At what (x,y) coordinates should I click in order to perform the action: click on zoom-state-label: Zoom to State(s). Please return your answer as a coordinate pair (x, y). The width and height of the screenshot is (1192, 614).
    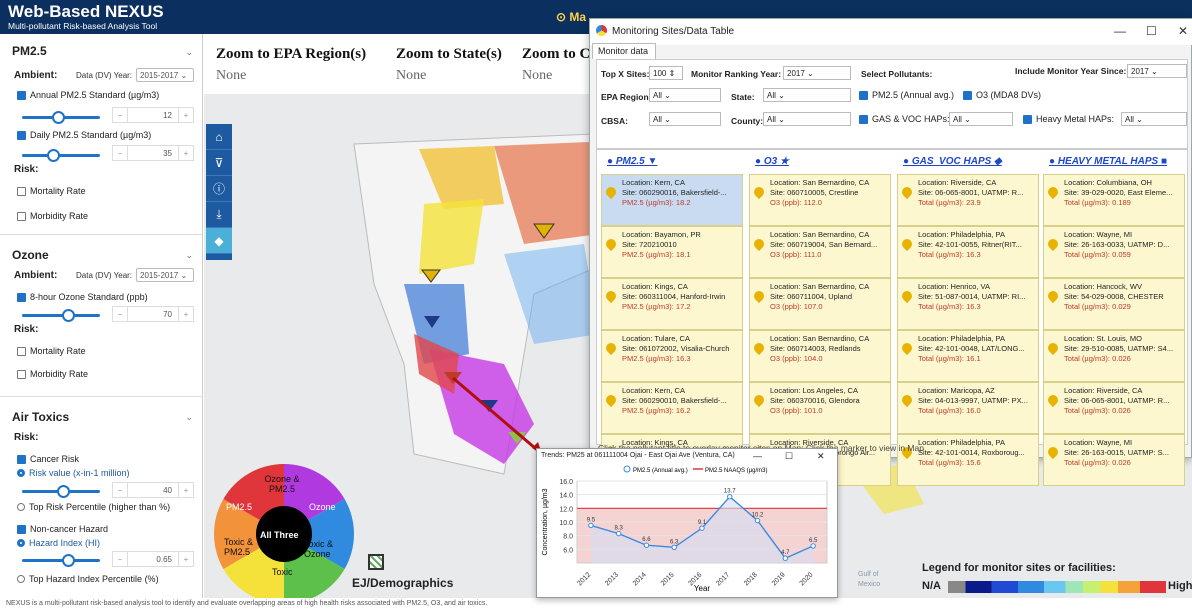
    Looking at the image, I should click on (449, 54).